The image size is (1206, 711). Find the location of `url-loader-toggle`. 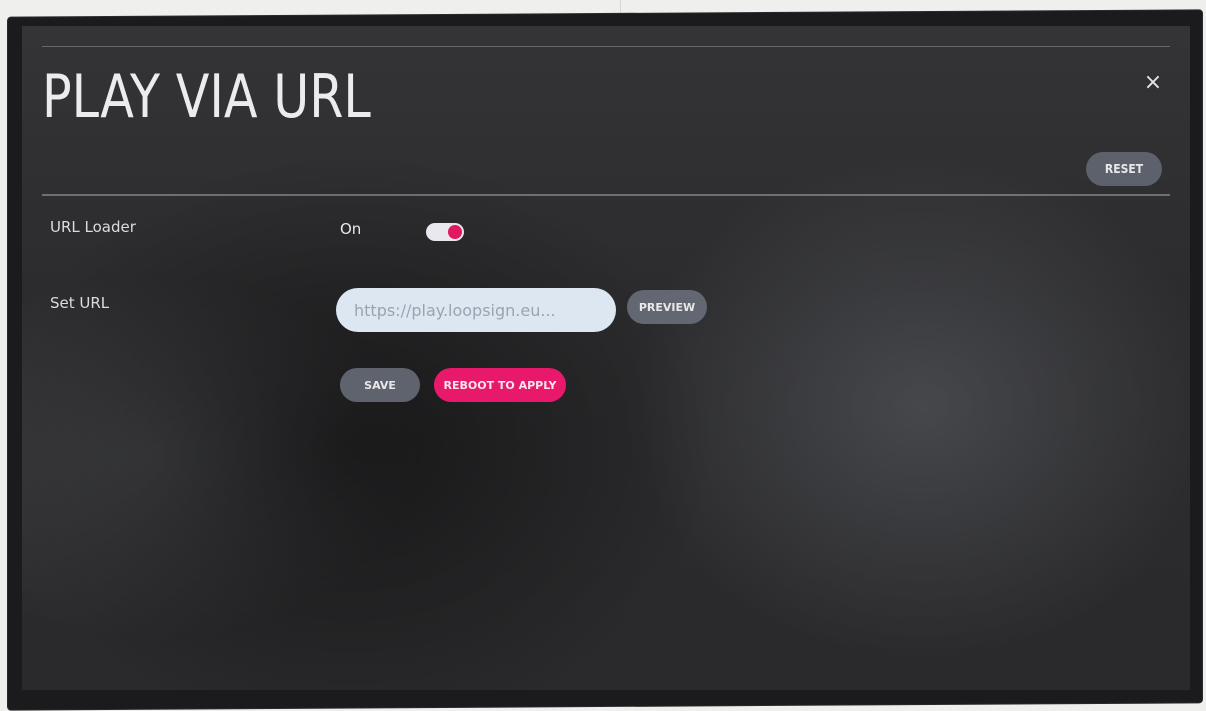

url-loader-toggle is located at coordinates (445, 232).